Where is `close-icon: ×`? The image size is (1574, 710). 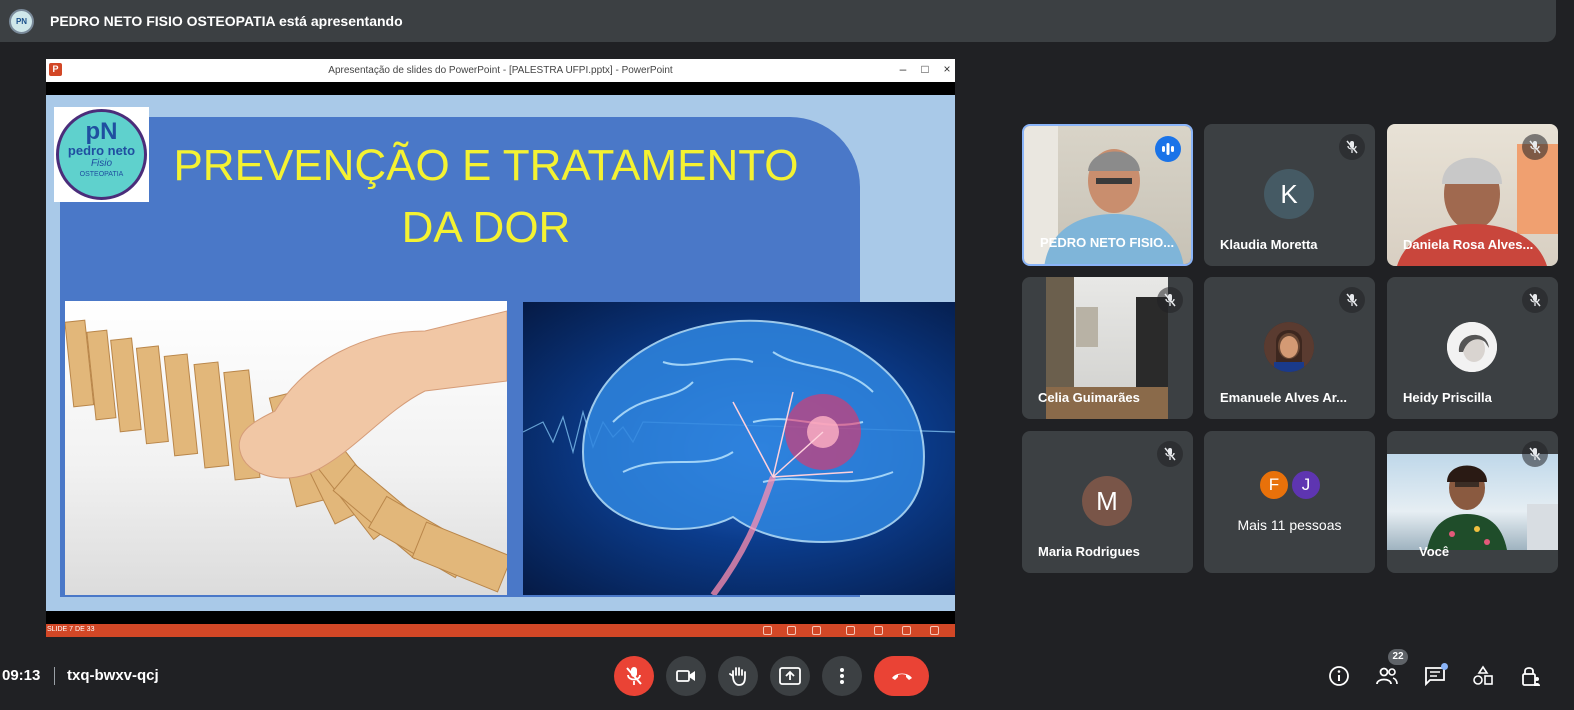 close-icon: × is located at coordinates (947, 69).